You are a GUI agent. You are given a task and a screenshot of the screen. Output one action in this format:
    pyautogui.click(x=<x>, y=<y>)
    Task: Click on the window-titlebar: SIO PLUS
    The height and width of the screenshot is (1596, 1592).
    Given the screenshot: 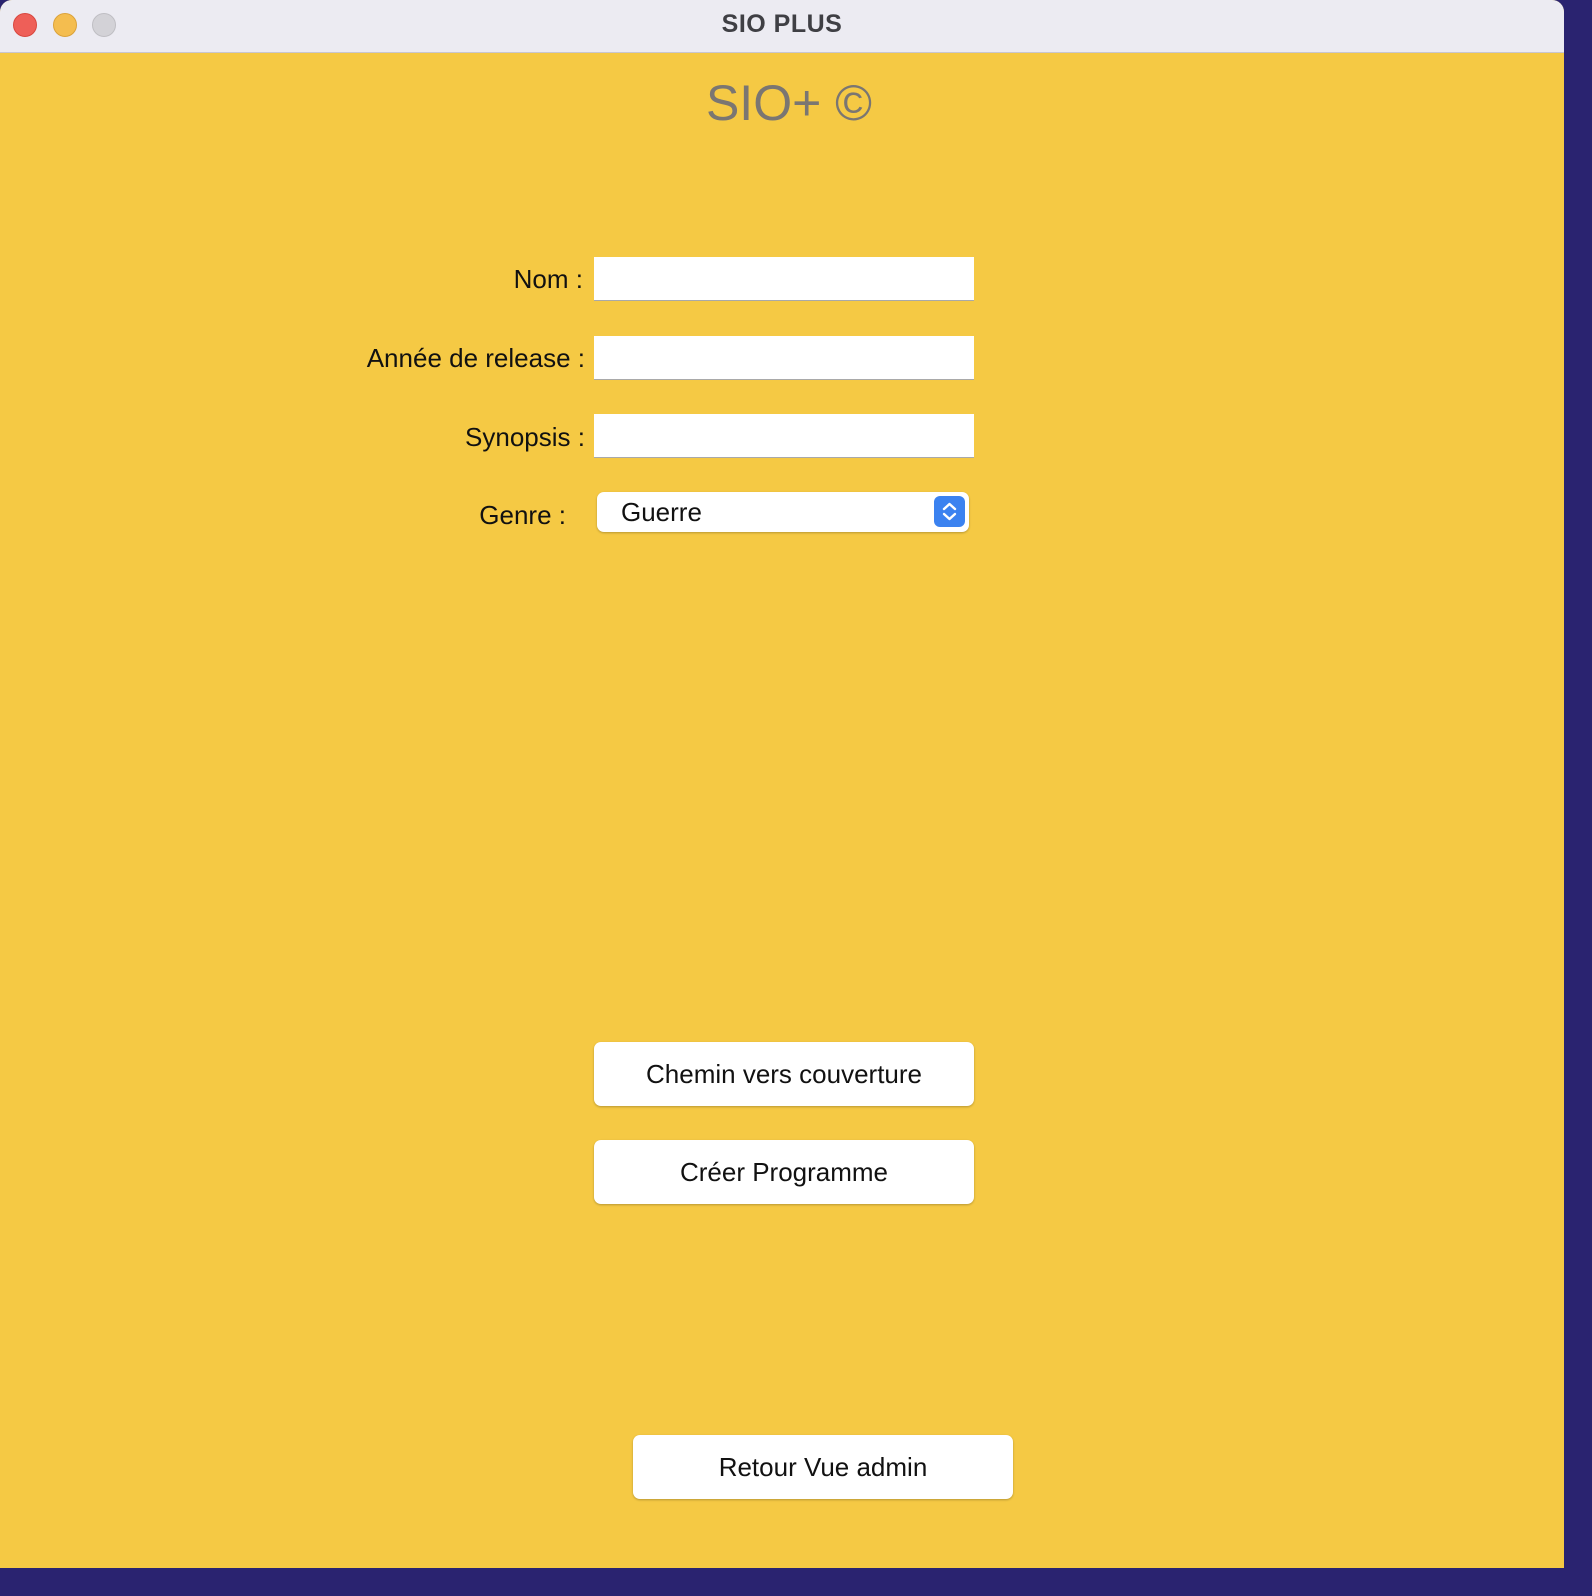 What is the action you would take?
    pyautogui.click(x=782, y=26)
    